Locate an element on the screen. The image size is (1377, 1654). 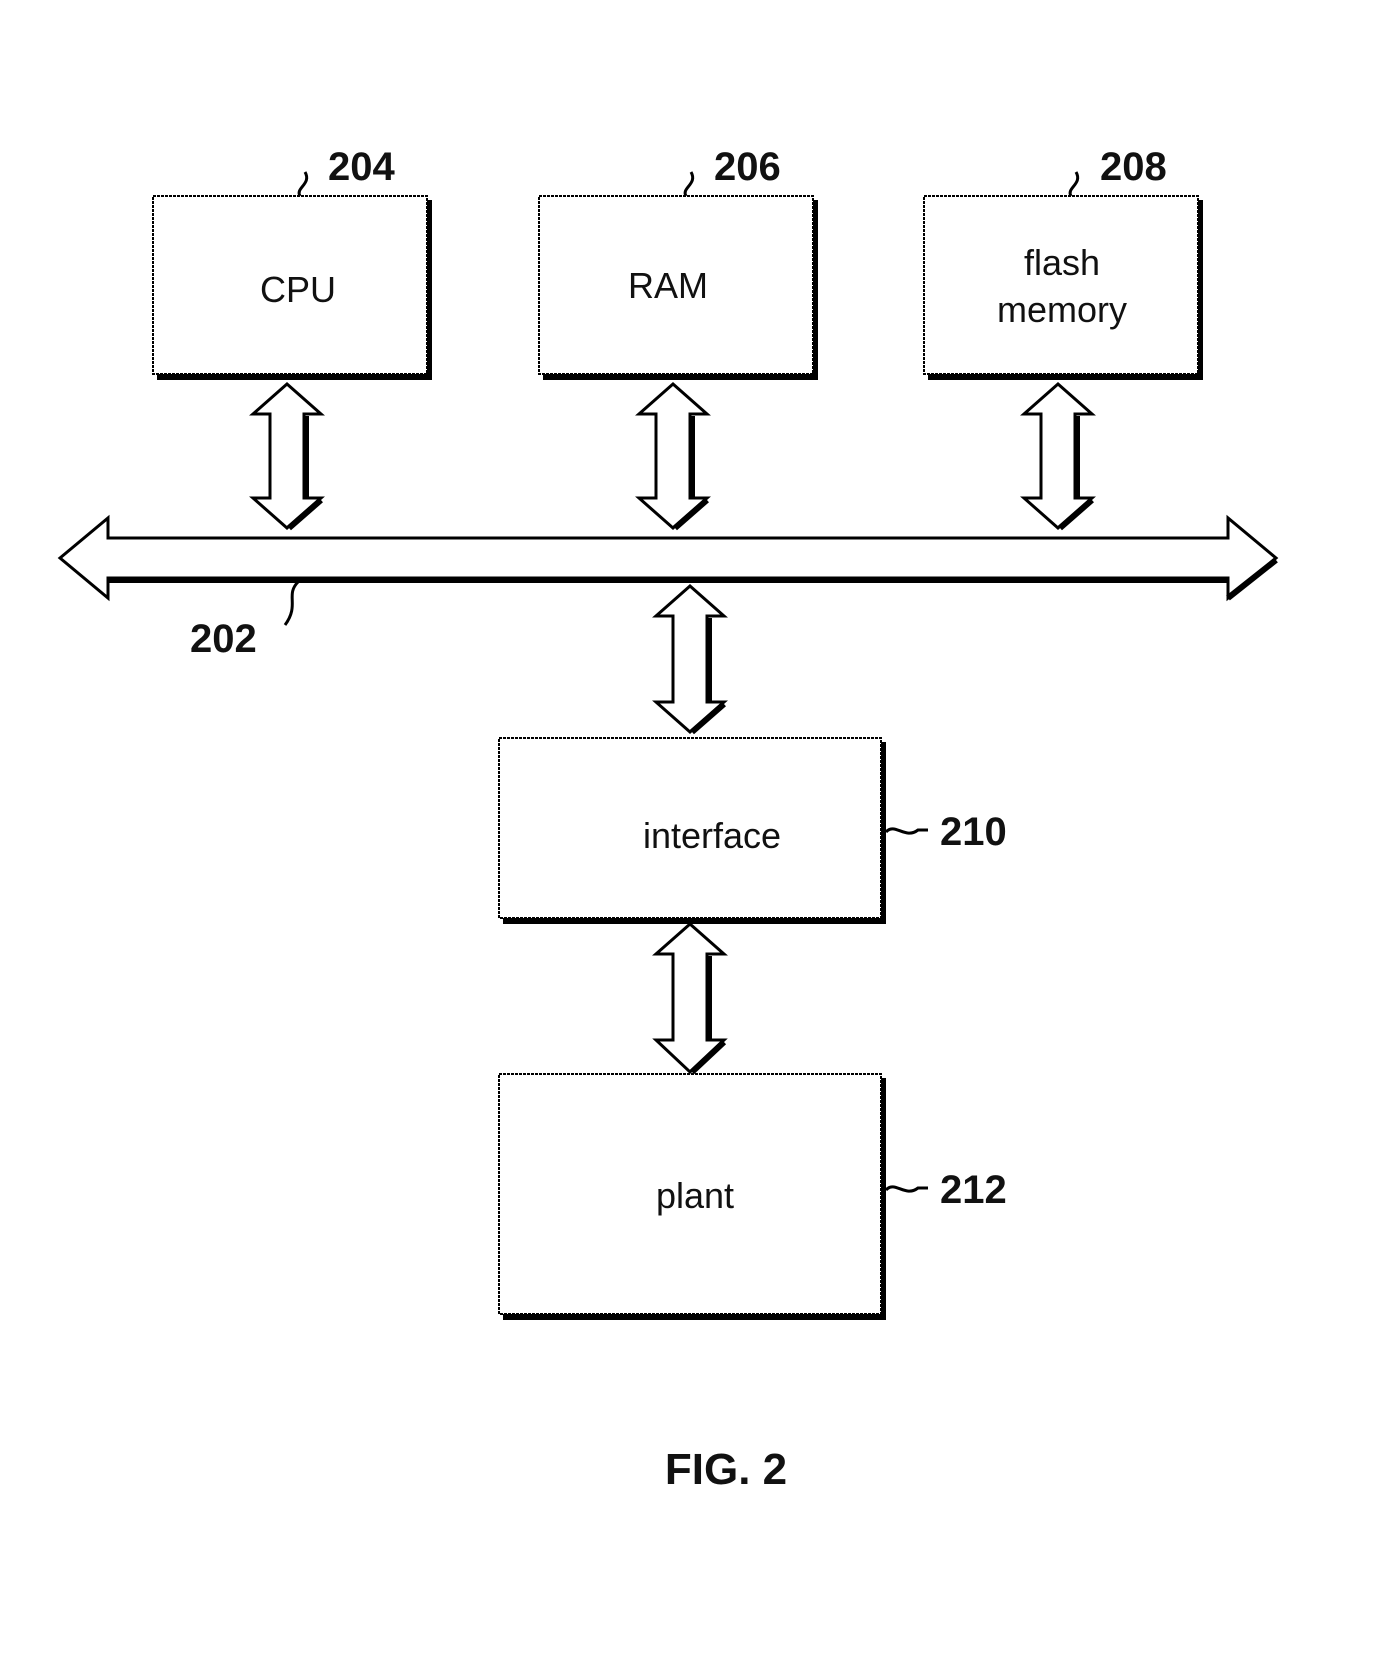
plant-label: plant is located at coordinates (695, 1195).